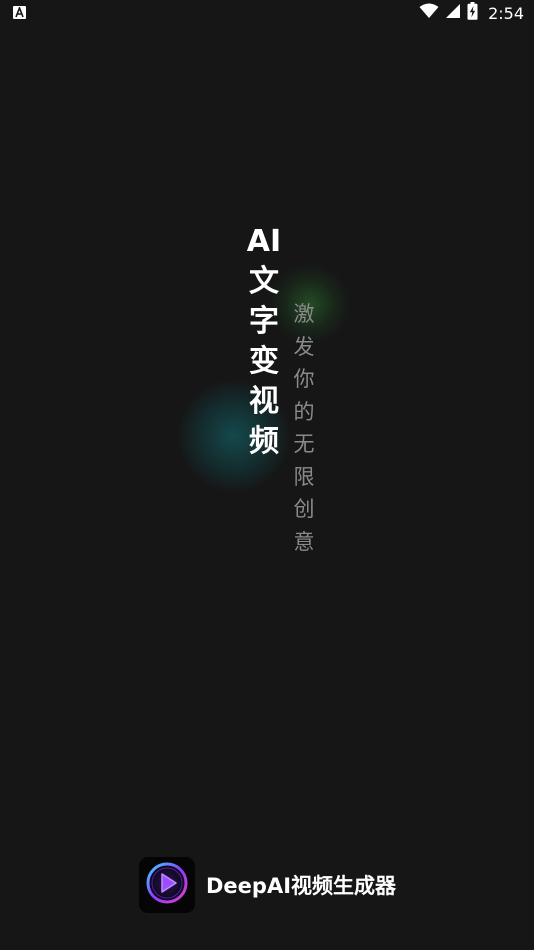 Image resolution: width=534 pixels, height=950 pixels. What do you see at coordinates (264, 441) in the screenshot?
I see `title-char: 频` at bounding box center [264, 441].